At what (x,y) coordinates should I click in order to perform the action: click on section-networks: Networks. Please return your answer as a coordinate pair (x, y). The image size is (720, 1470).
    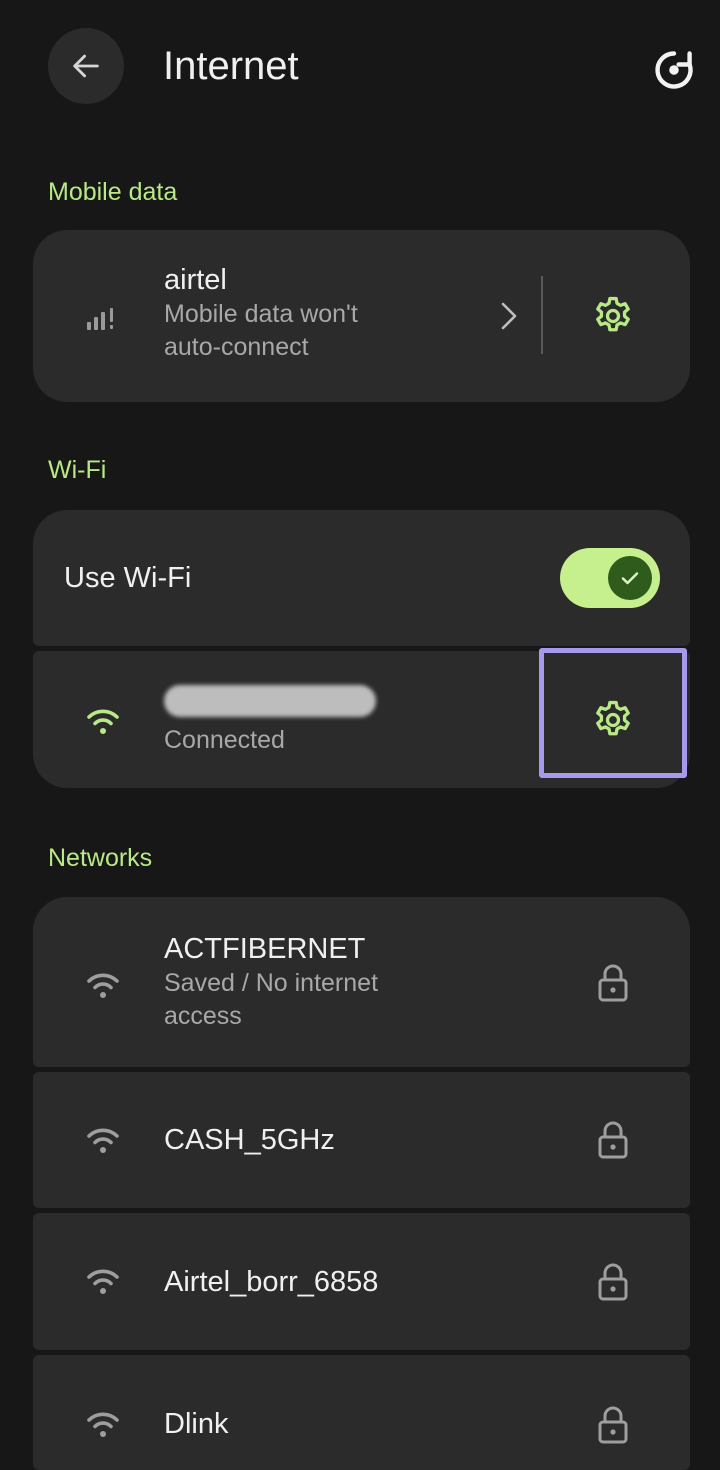
    Looking at the image, I should click on (100, 858).